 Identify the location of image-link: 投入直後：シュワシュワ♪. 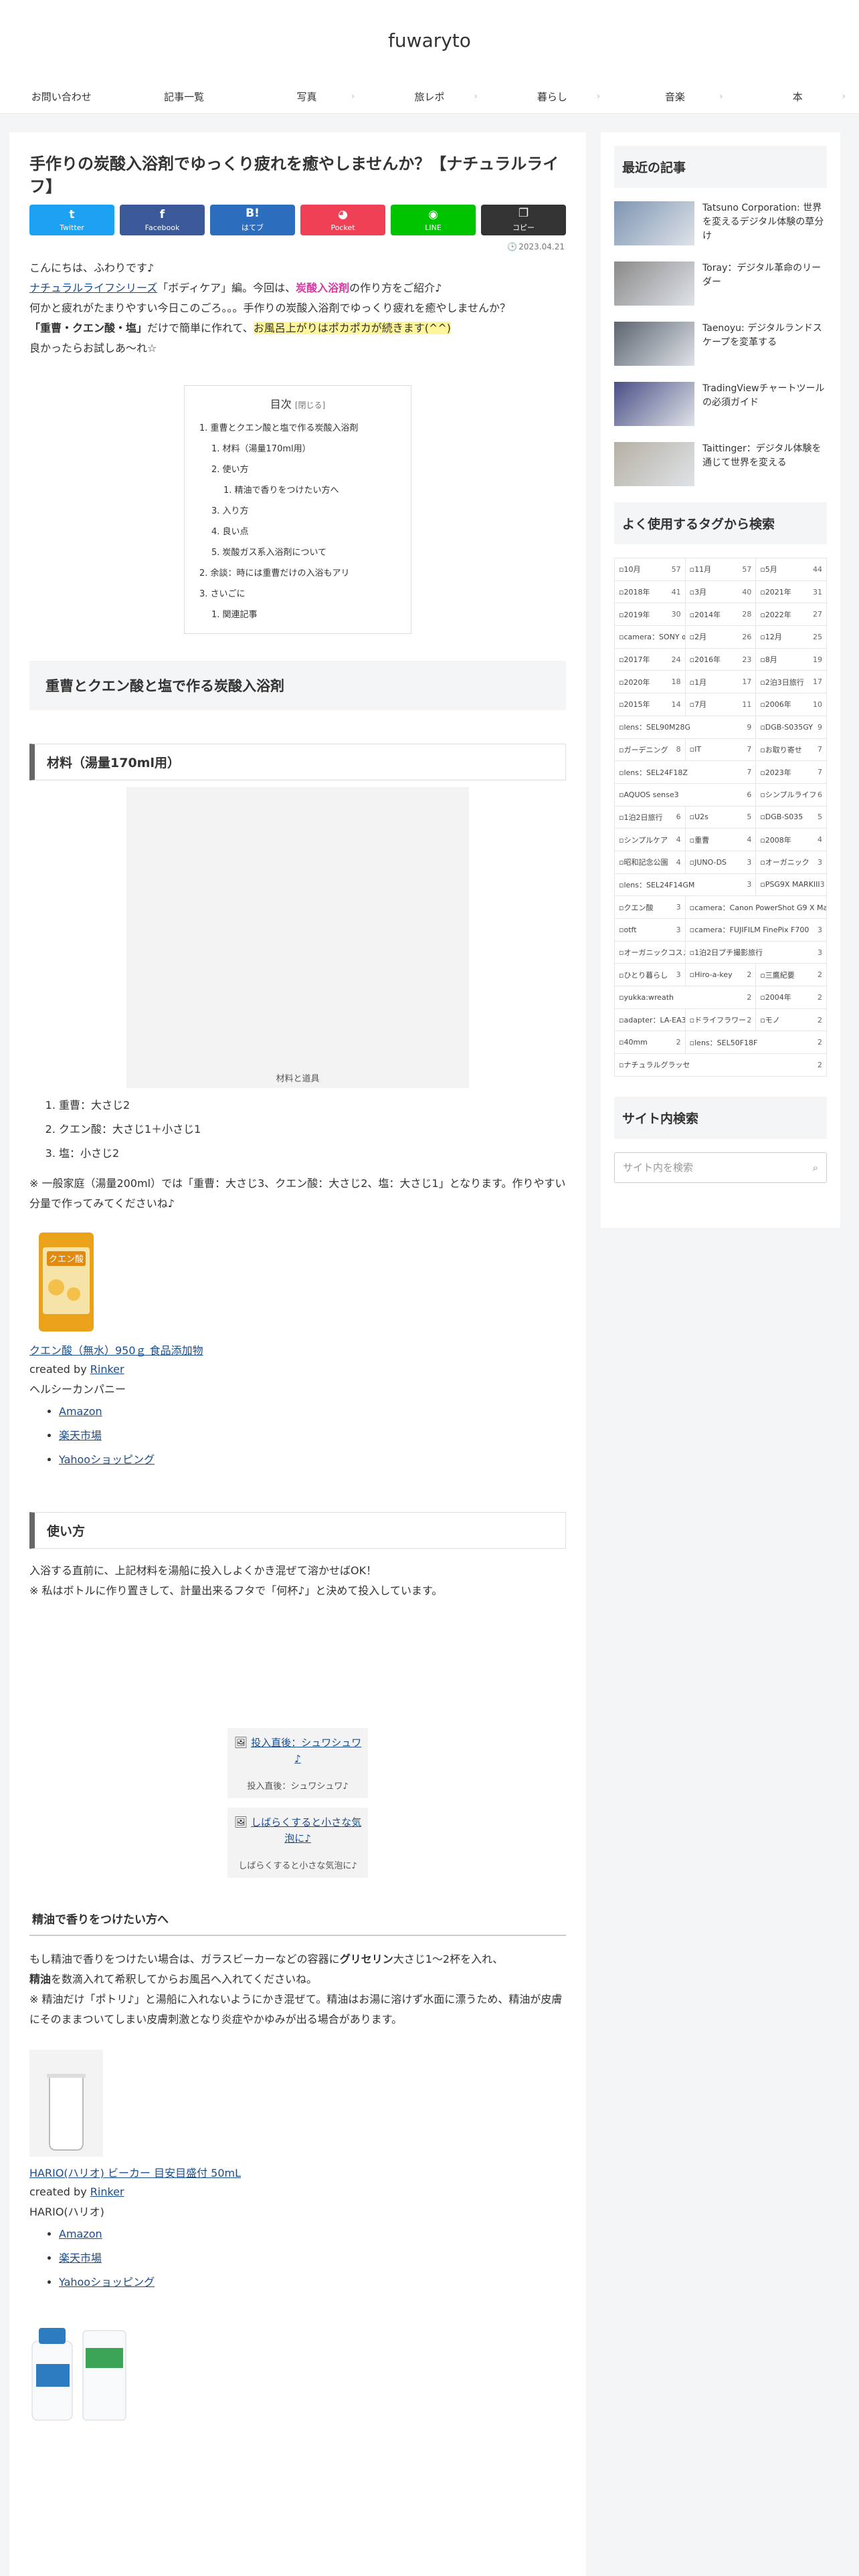
(306, 1751).